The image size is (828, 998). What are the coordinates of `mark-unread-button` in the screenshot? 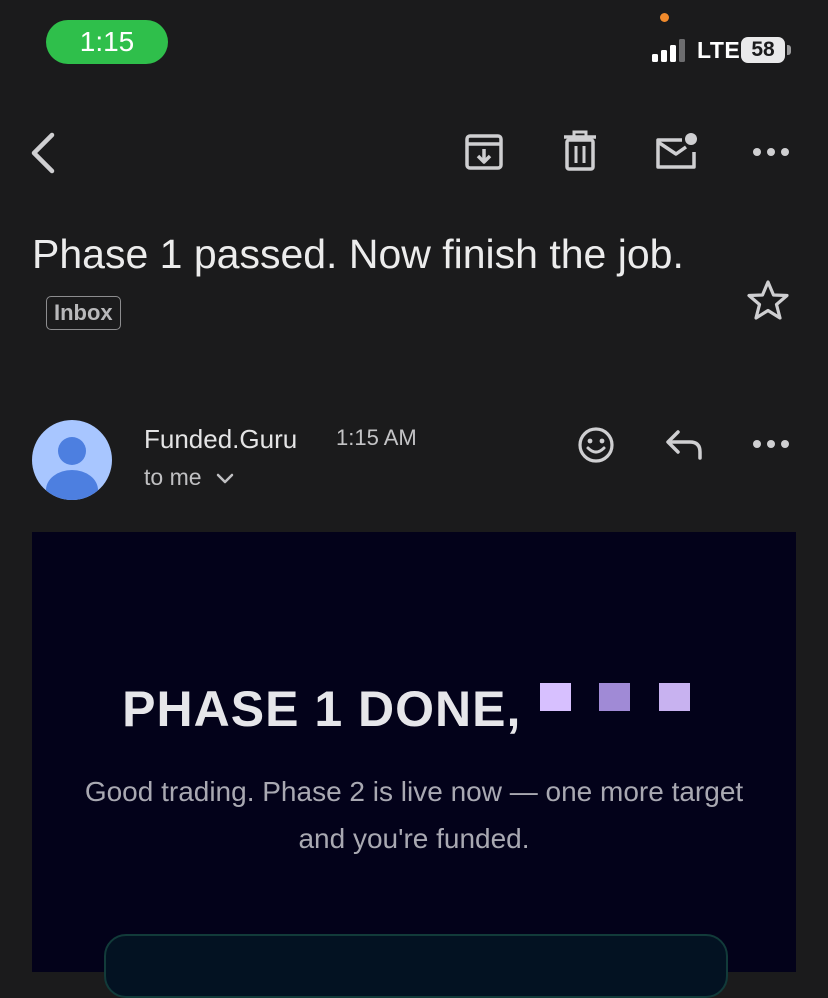 It's located at (677, 152).